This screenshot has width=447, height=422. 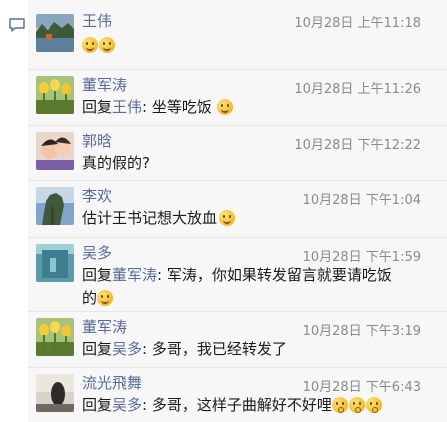 I want to click on comment-body: 回复董军涛: 军涛，你如果转发留言就要请吃饭 的, so click(x=256, y=287).